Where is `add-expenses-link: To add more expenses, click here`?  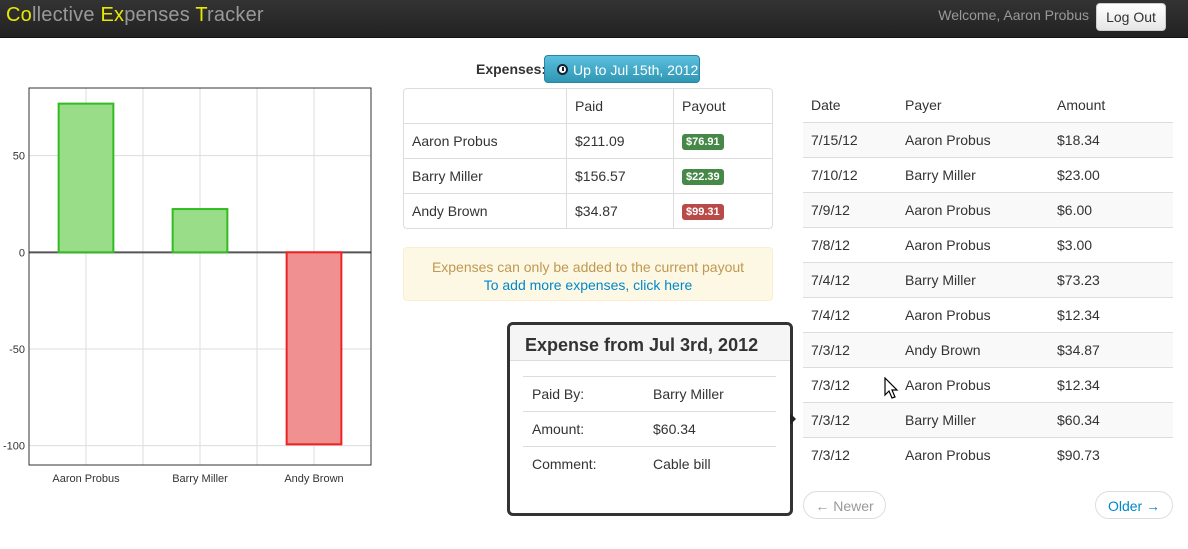
add-expenses-link: To add more expenses, click here is located at coordinates (588, 285).